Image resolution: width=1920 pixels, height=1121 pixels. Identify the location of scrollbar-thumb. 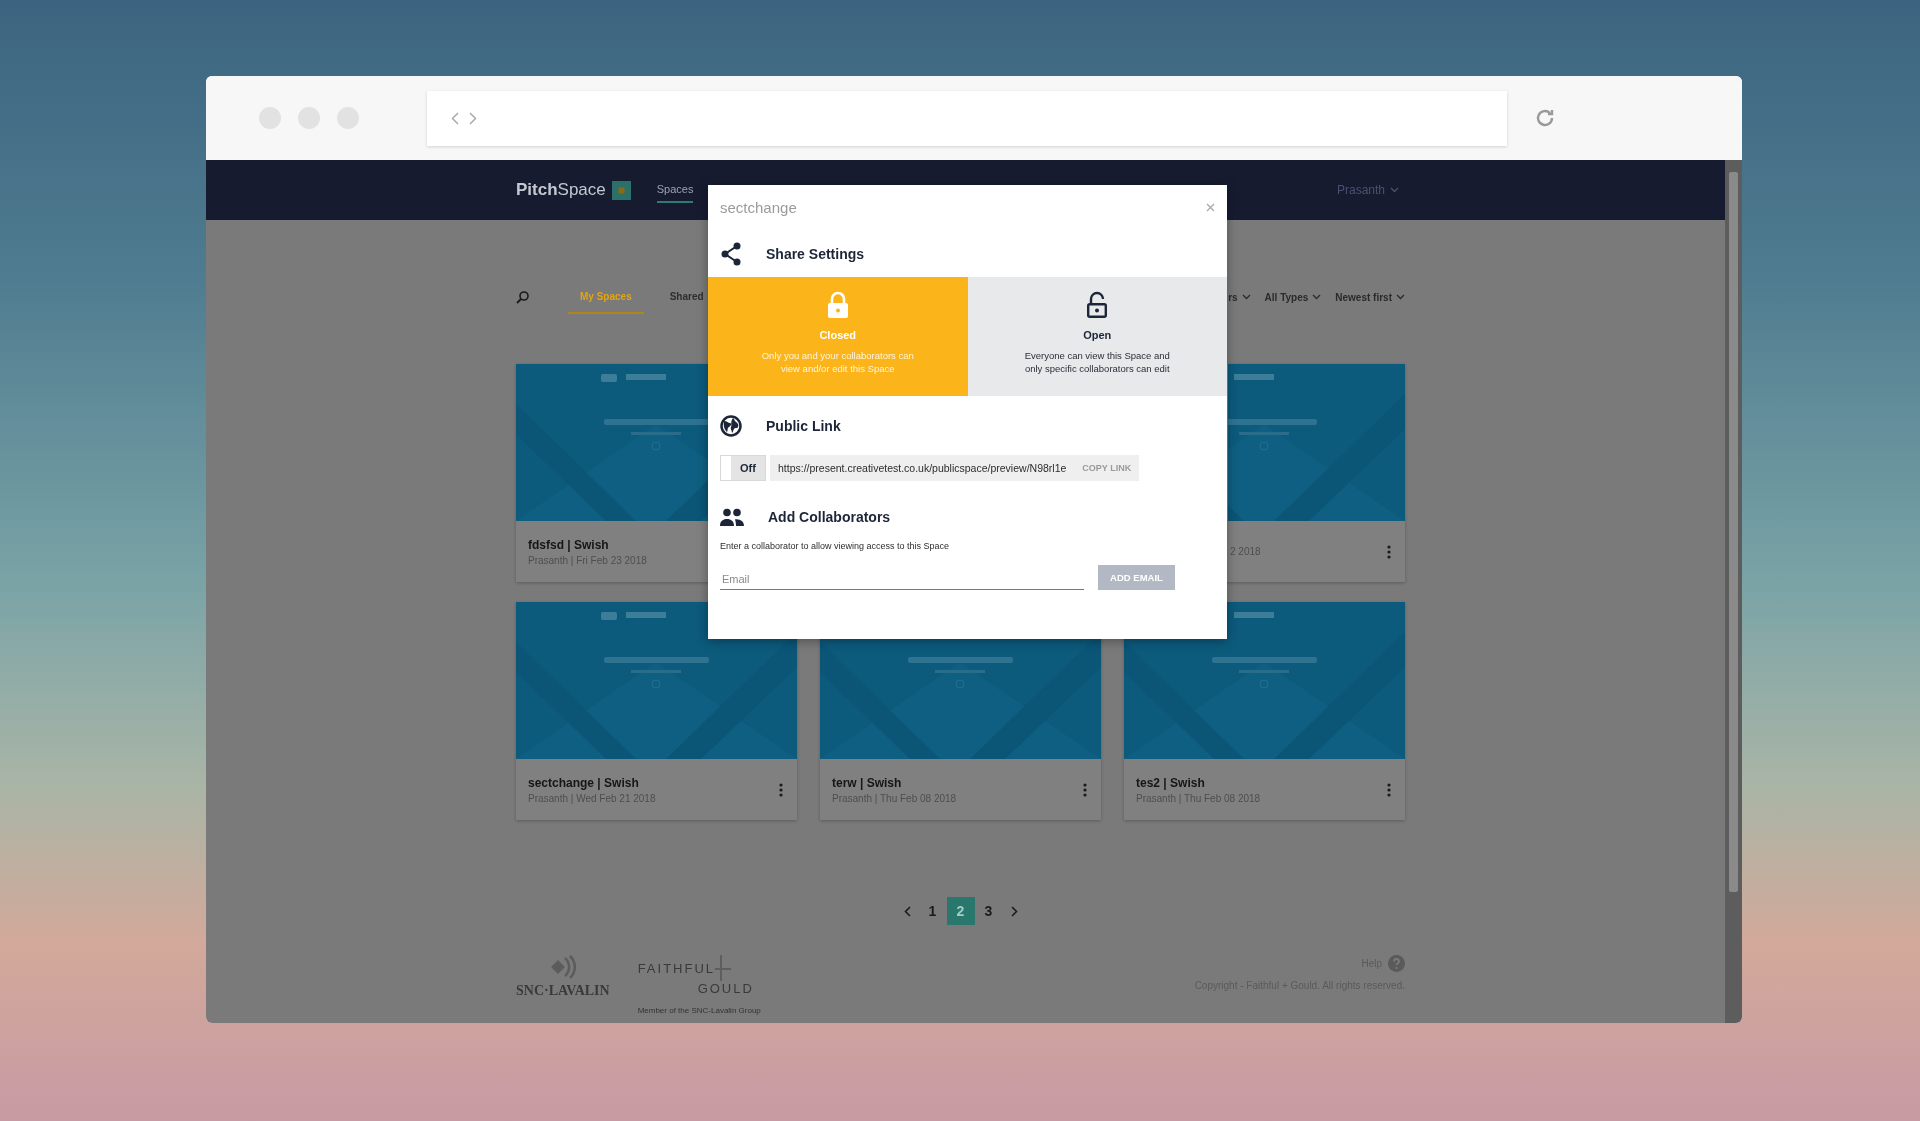
(1733, 532).